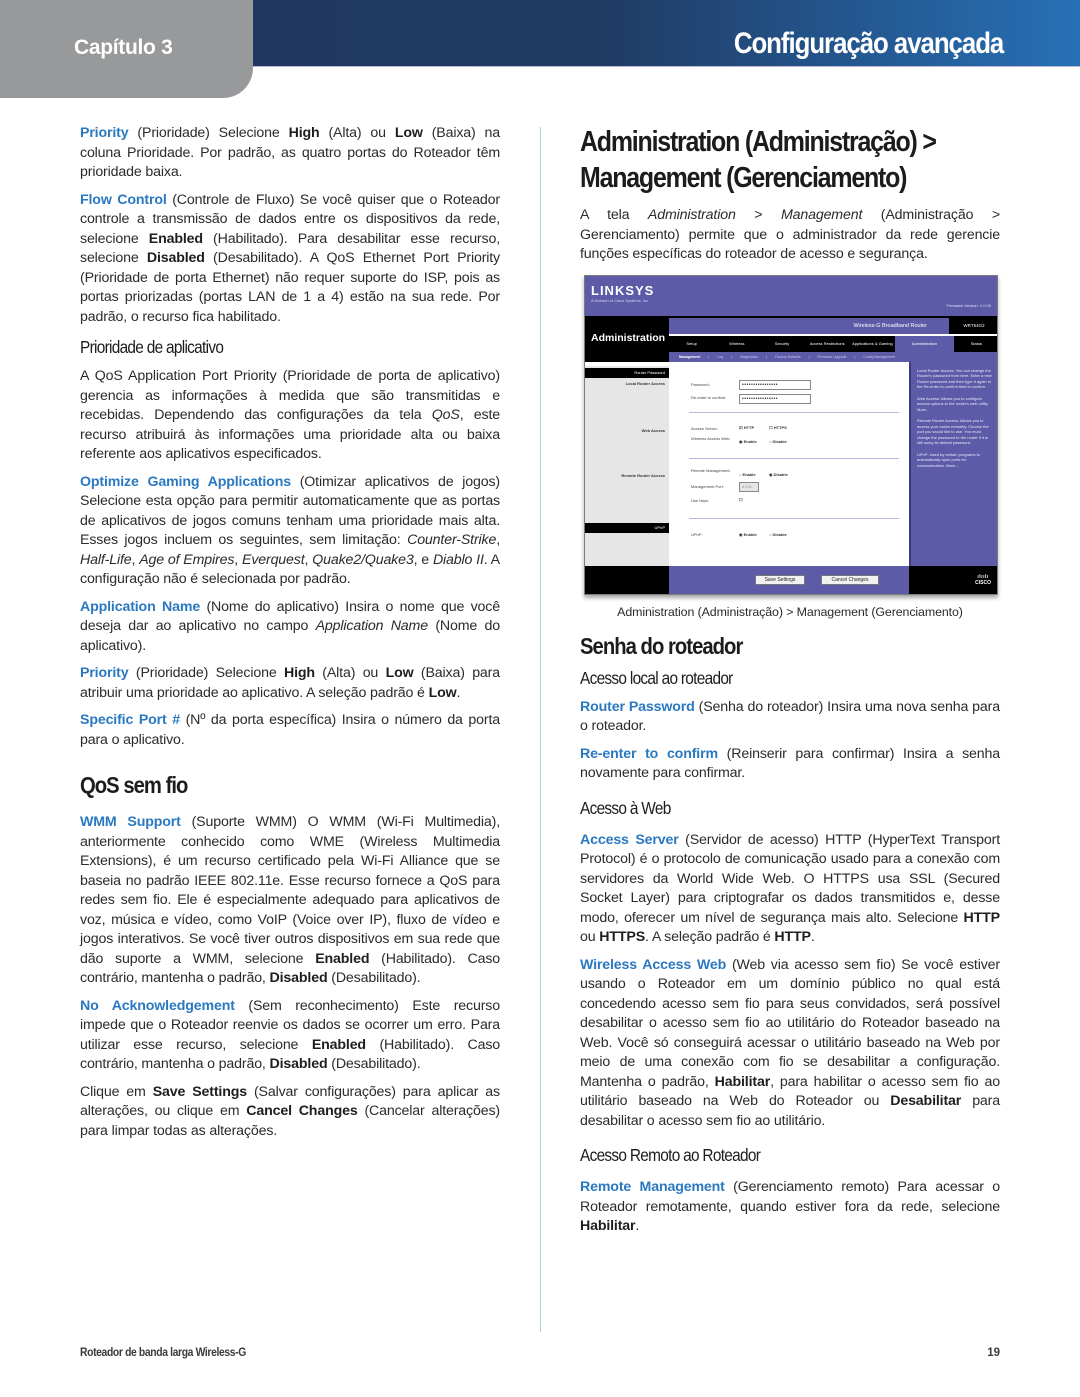 The image size is (1080, 1397). What do you see at coordinates (458, 559) in the screenshot?
I see `game-name: Diablo II` at bounding box center [458, 559].